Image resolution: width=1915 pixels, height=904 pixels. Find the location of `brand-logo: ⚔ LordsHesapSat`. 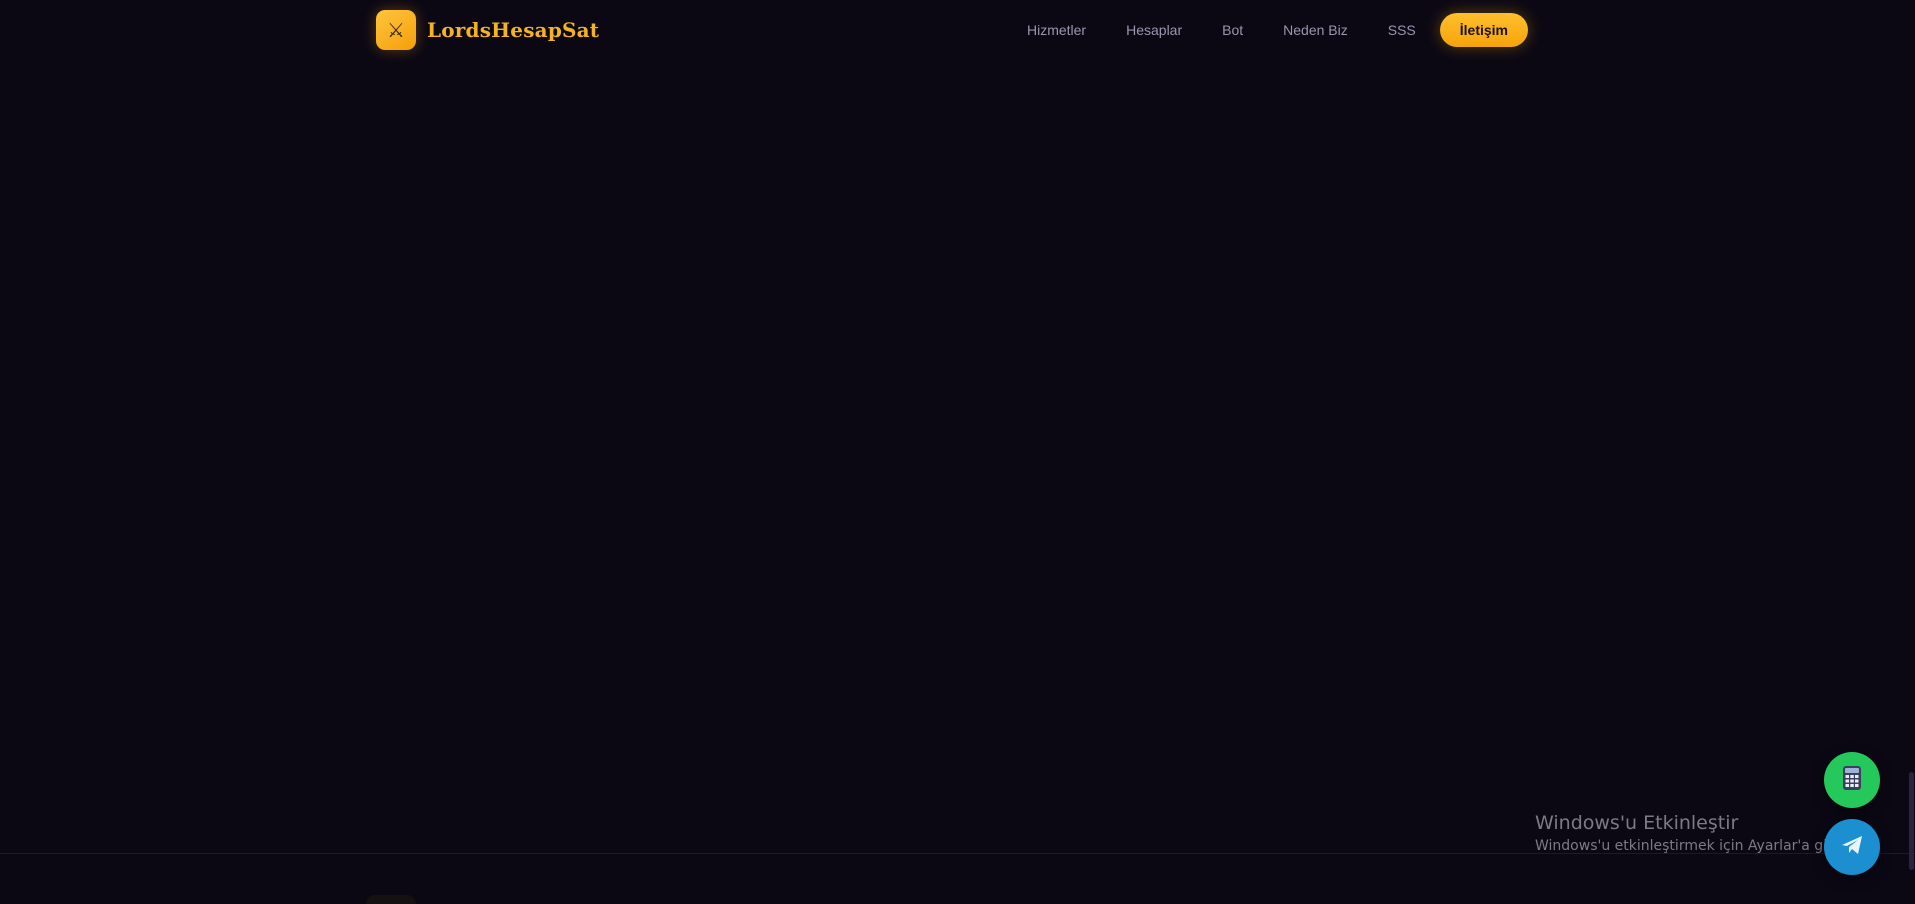

brand-logo: ⚔ LordsHesapSat is located at coordinates (487, 30).